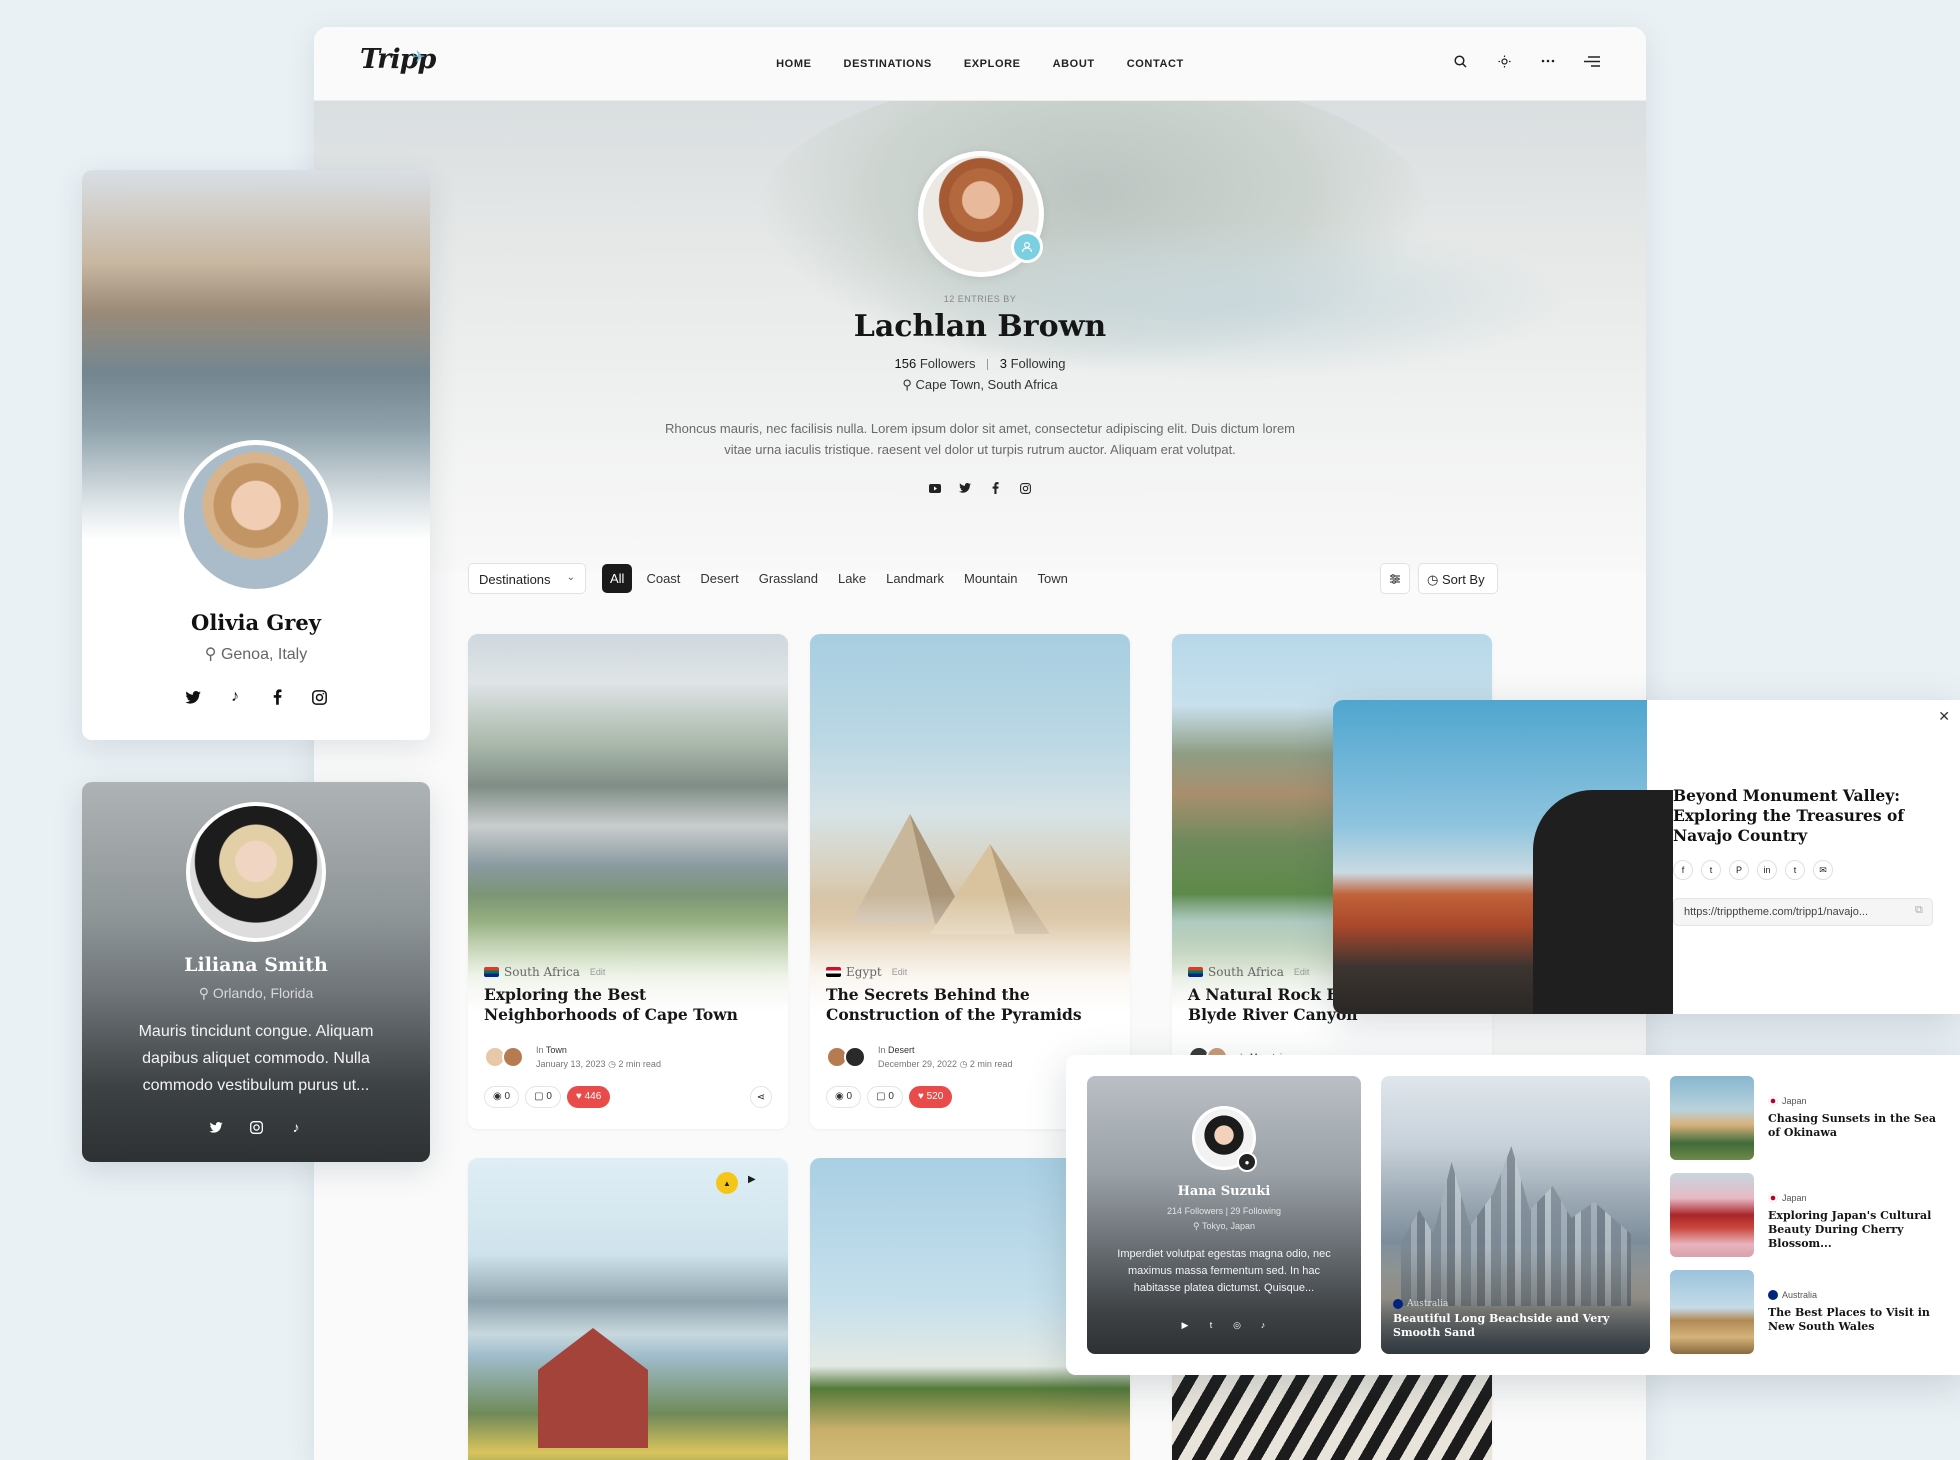 The width and height of the screenshot is (1960, 1460). Describe the element at coordinates (1683, 870) in the screenshot. I see `facebook-icon: f` at that location.